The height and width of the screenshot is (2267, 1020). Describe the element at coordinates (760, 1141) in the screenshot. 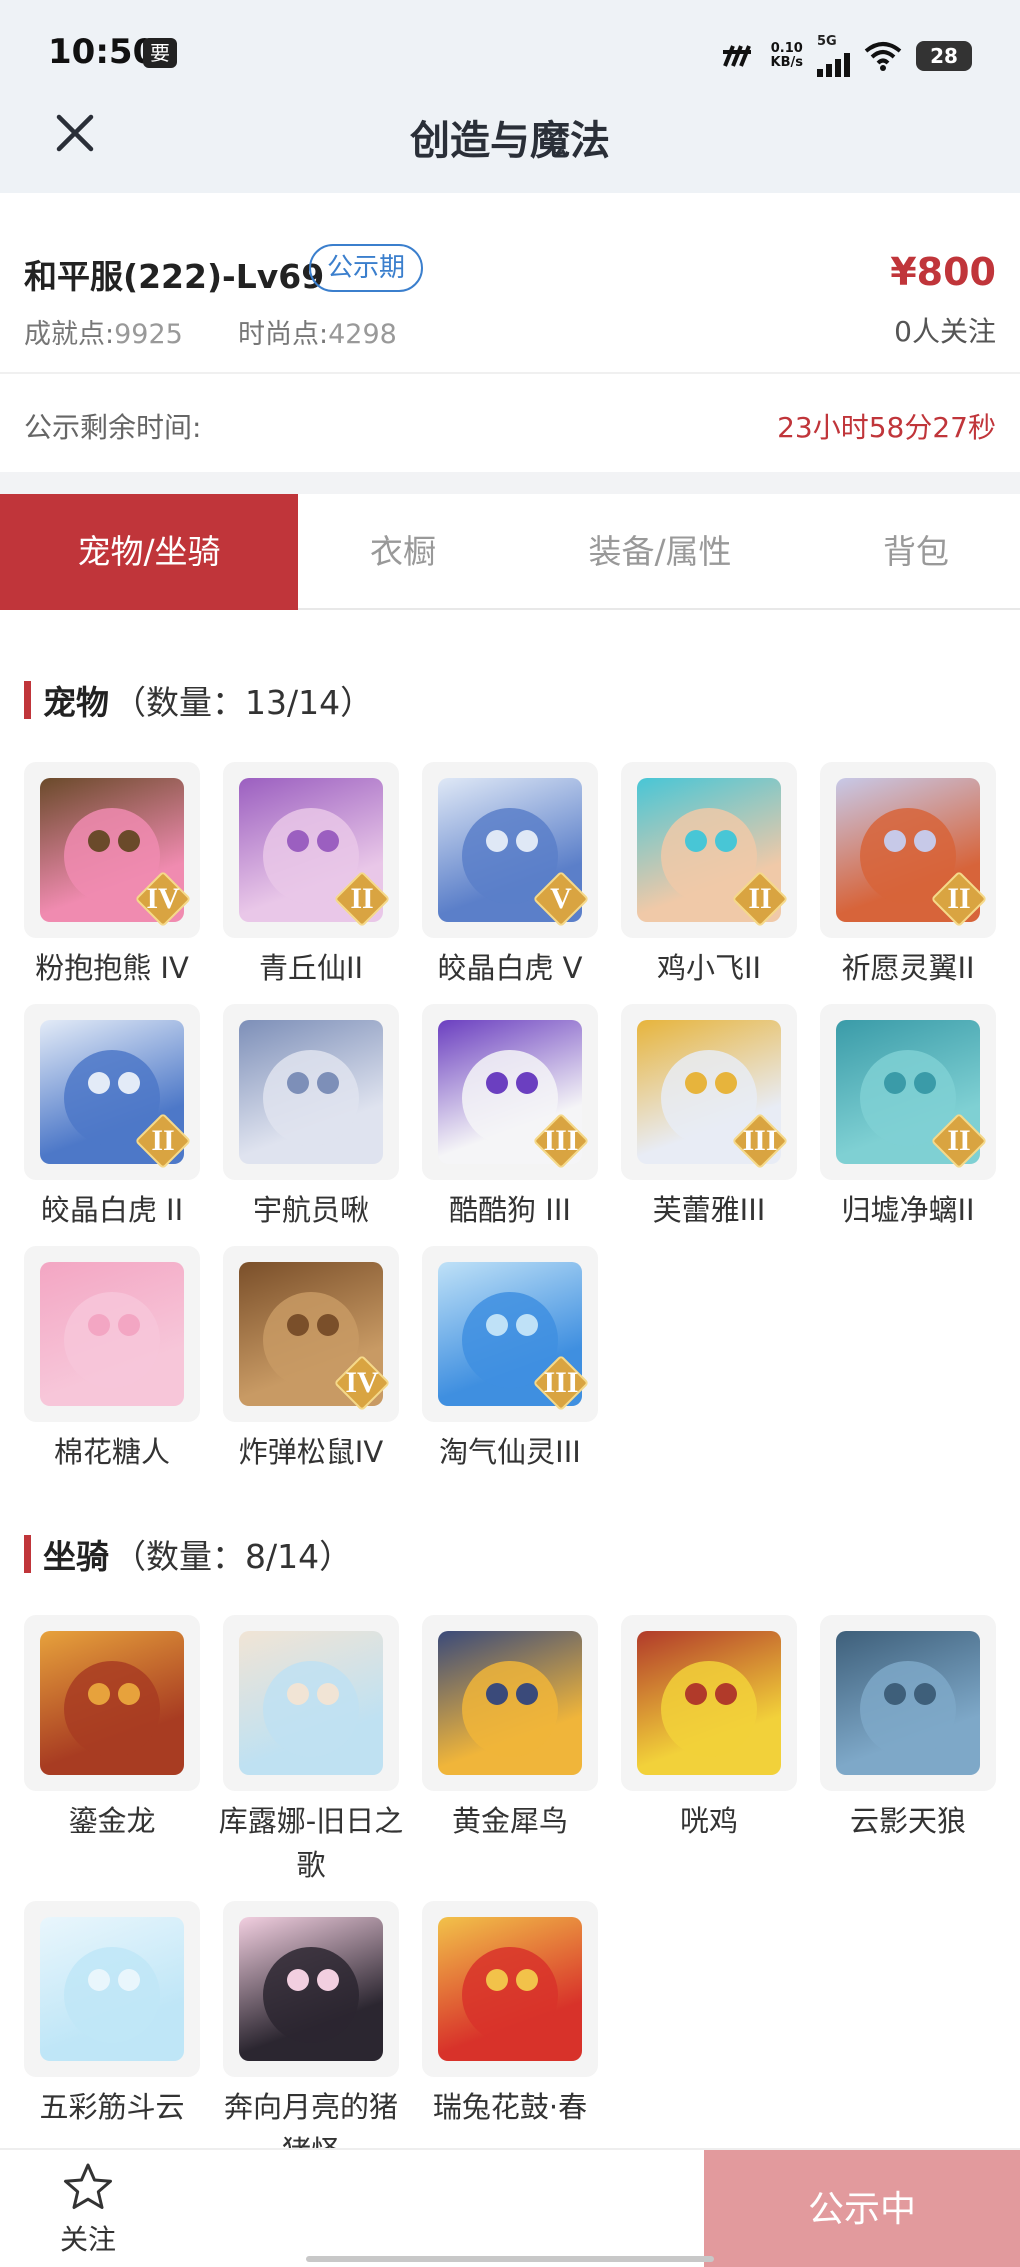

I see `grade-badge: III` at that location.